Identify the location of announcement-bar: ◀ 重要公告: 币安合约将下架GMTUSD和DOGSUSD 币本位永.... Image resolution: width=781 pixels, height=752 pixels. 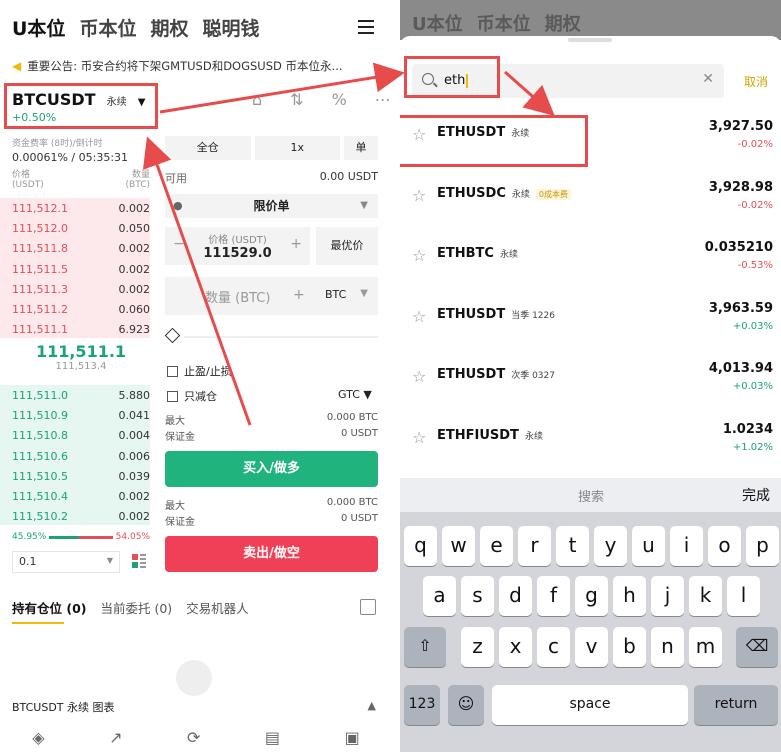
(197, 66).